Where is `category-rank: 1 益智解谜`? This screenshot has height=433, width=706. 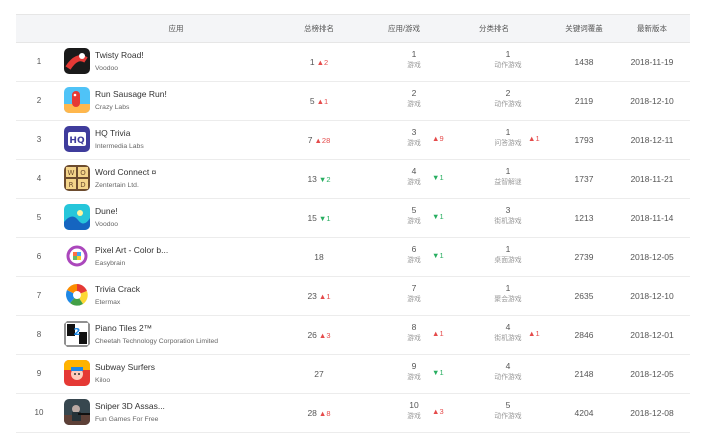
category-rank: 1 益智解谜 is located at coordinates (508, 177).